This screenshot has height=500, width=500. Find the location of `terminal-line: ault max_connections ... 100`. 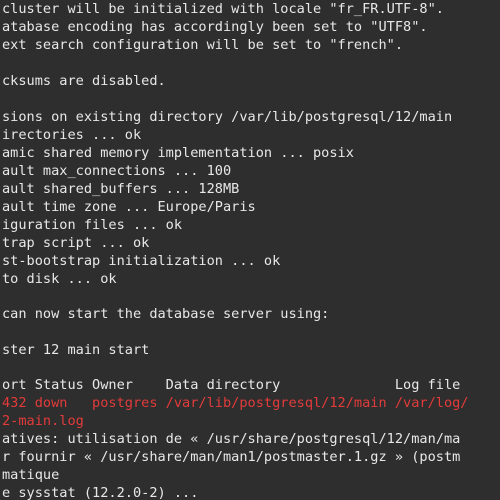

terminal-line: ault max_connections ... 100 is located at coordinates (117, 171).